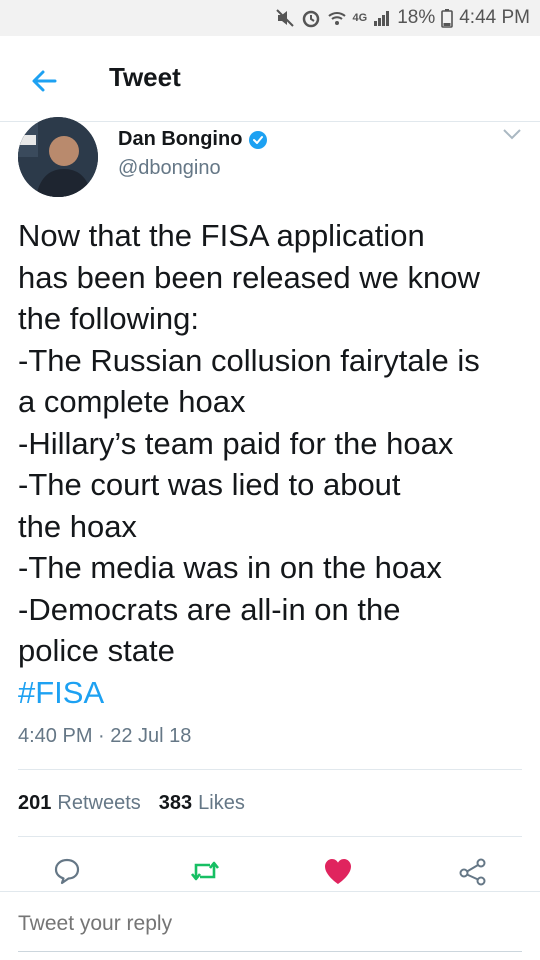 This screenshot has width=540, height=960. What do you see at coordinates (209, 609) in the screenshot?
I see `tweet-line: -Democrats are all-in on the` at bounding box center [209, 609].